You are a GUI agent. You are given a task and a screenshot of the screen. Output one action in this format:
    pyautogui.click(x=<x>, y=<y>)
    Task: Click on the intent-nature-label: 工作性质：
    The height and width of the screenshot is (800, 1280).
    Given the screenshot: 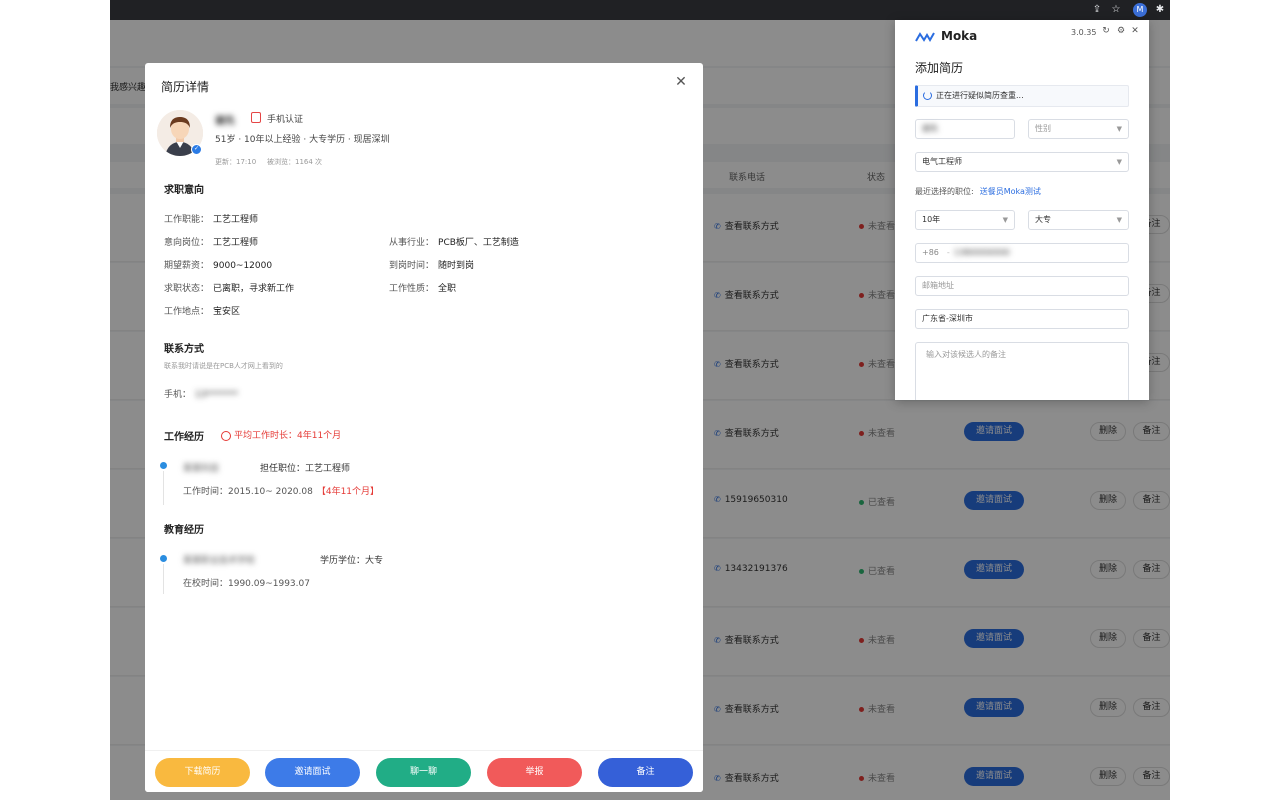 What is the action you would take?
    pyautogui.click(x=412, y=289)
    